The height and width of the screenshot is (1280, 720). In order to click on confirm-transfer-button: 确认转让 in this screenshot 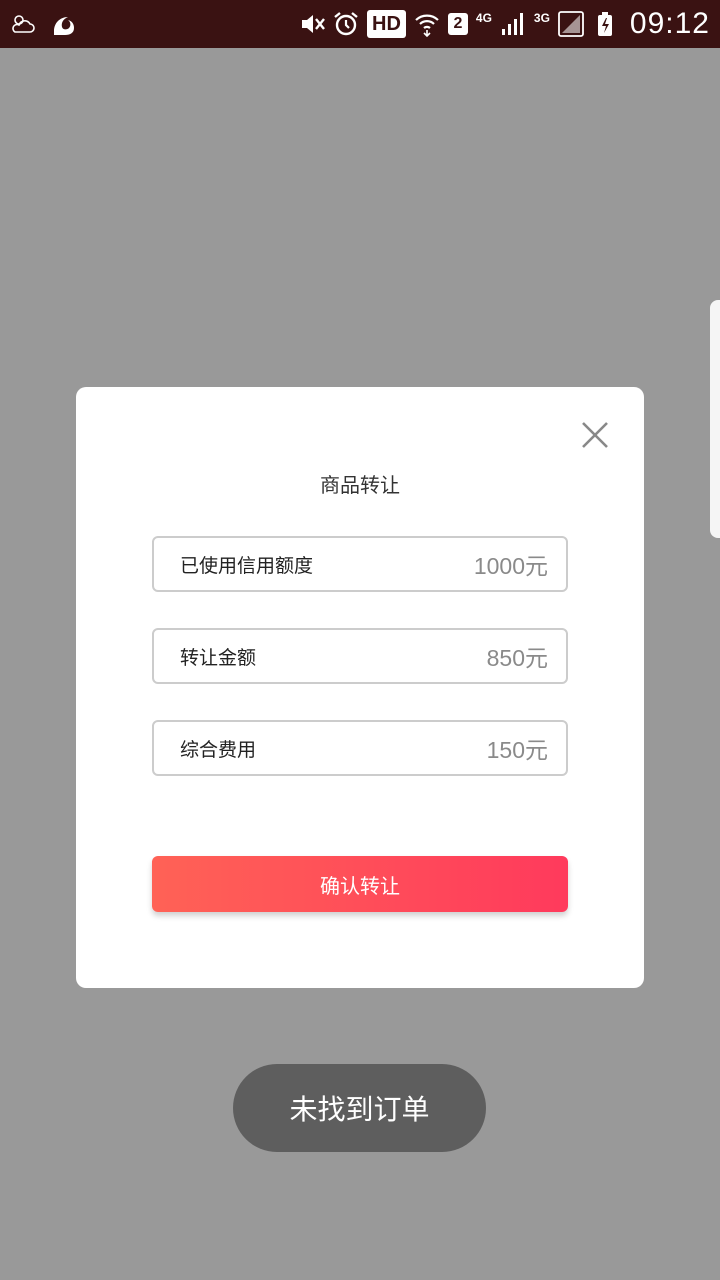, I will do `click(360, 884)`.